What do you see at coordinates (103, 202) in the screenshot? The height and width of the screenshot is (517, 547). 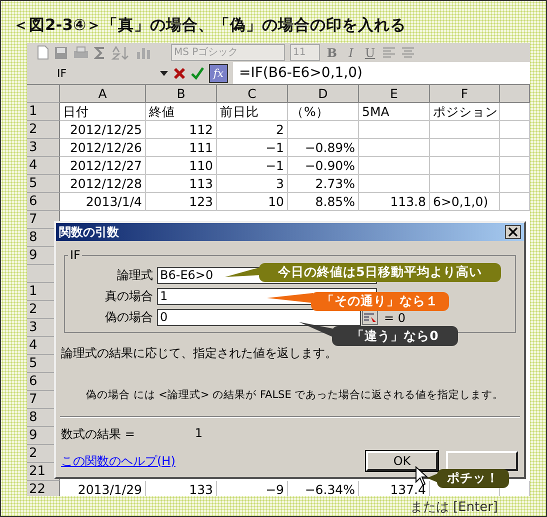 I see `table-cell: 2013/1/4` at bounding box center [103, 202].